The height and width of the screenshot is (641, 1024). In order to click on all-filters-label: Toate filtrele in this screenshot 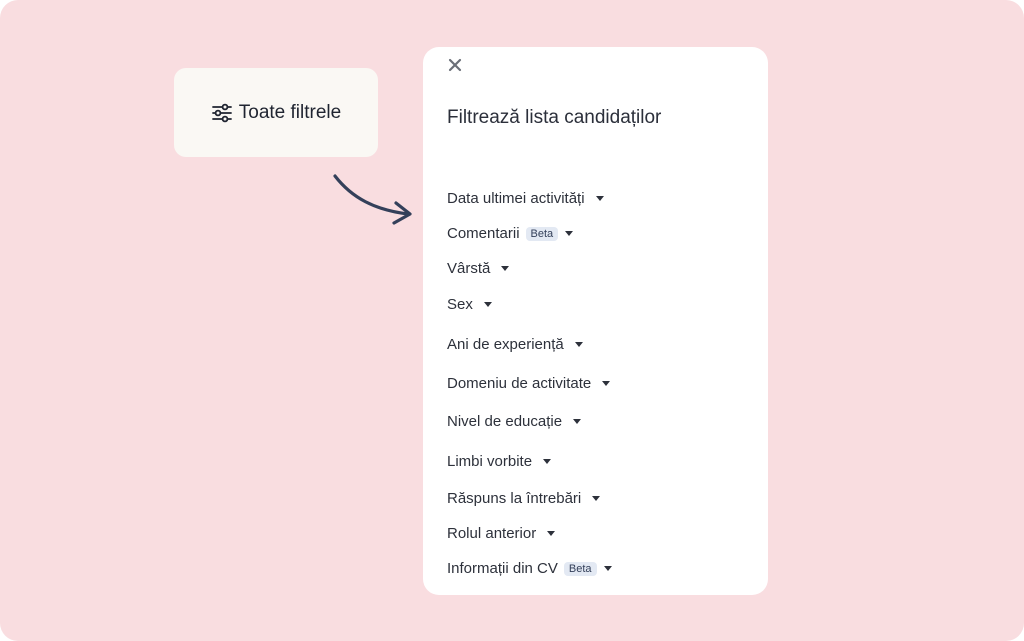, I will do `click(290, 112)`.